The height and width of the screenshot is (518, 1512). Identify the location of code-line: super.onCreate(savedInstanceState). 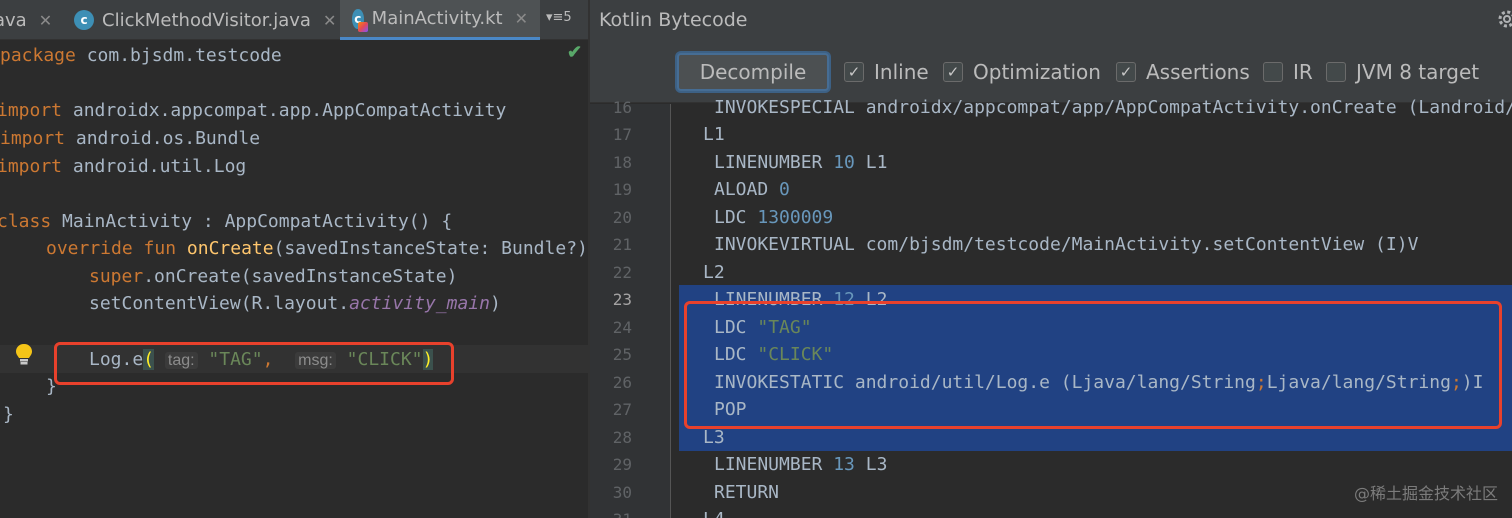
(273, 276).